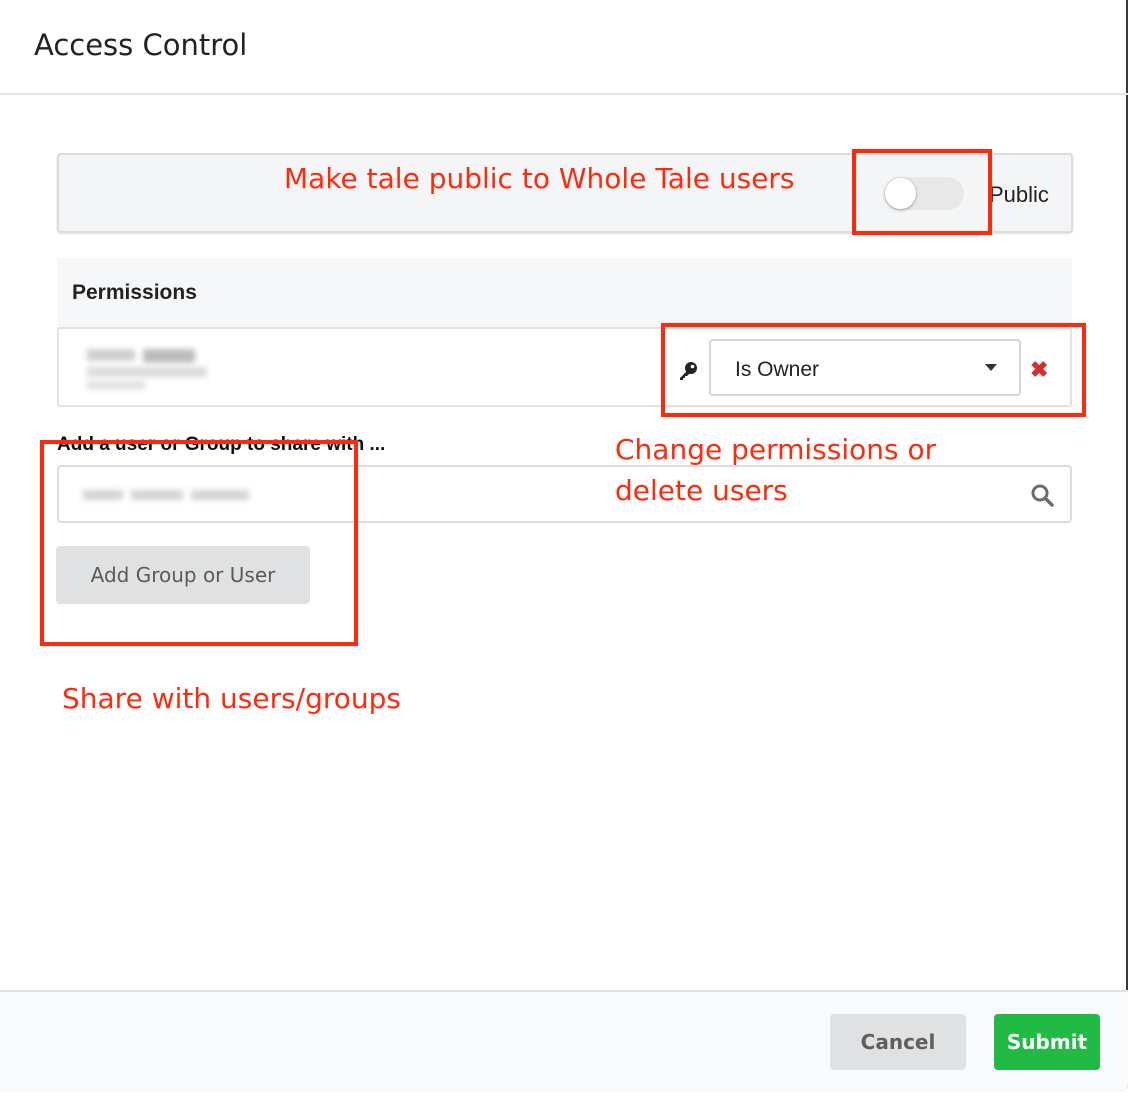 The image size is (1132, 1096). I want to click on annotation-public-note: Make tale public to Whole Tale users, so click(539, 178).